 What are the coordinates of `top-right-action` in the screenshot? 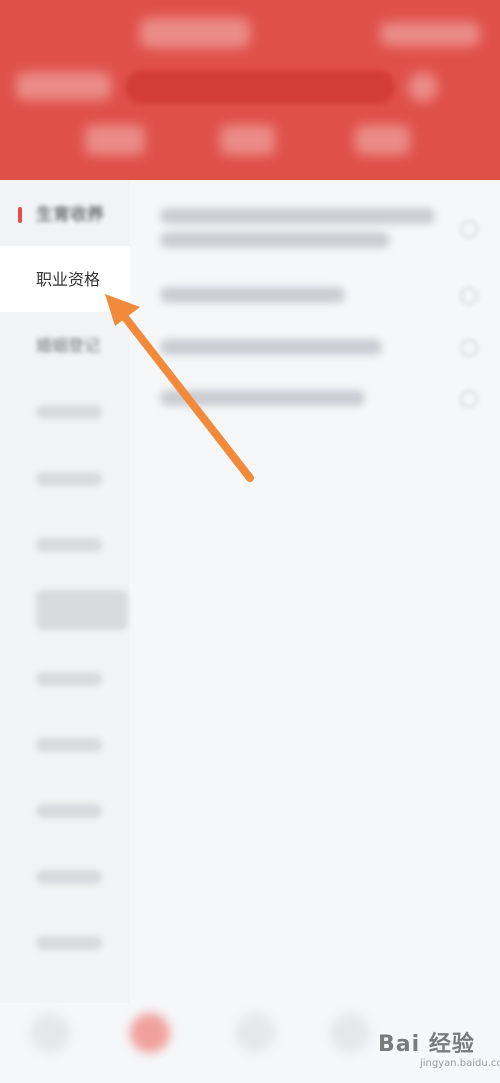 It's located at (430, 34).